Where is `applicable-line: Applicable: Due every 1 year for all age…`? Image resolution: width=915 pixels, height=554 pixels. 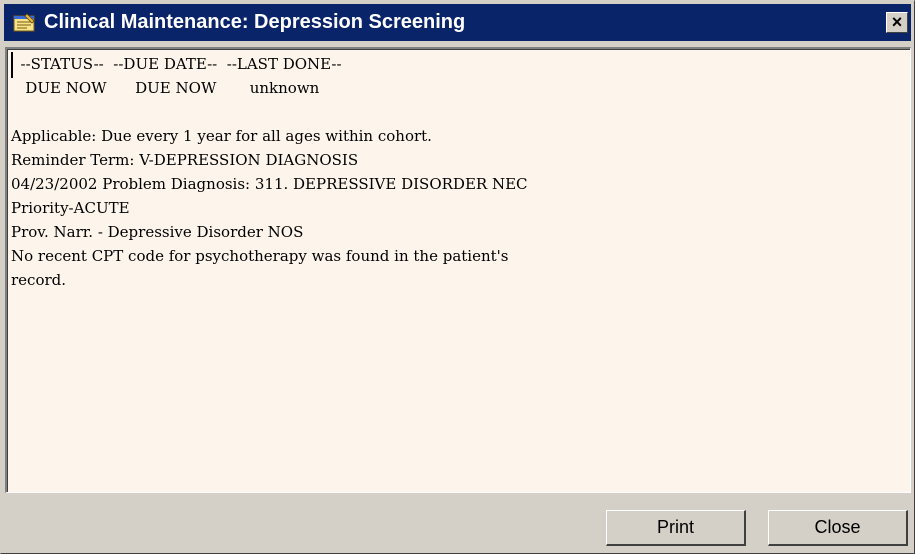
applicable-line: Applicable: Due every 1 year for all age… is located at coordinates (221, 136).